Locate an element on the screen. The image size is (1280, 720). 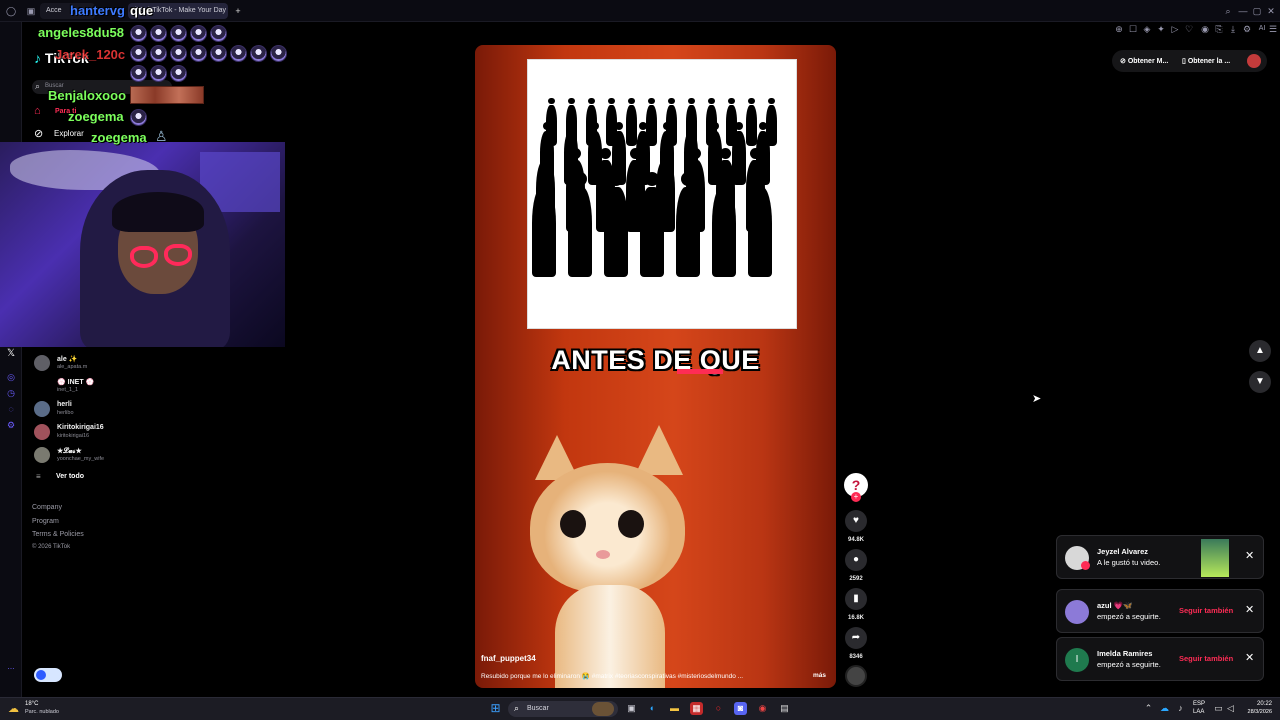
following-name: Kiritokirigai16 is located at coordinates (80, 427).